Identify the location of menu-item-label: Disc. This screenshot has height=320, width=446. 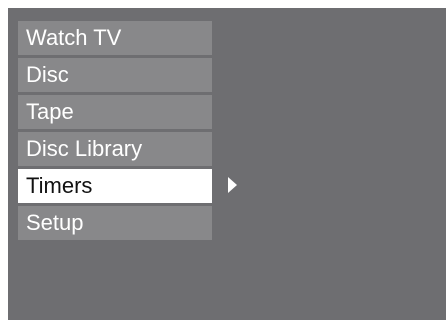
(47, 74).